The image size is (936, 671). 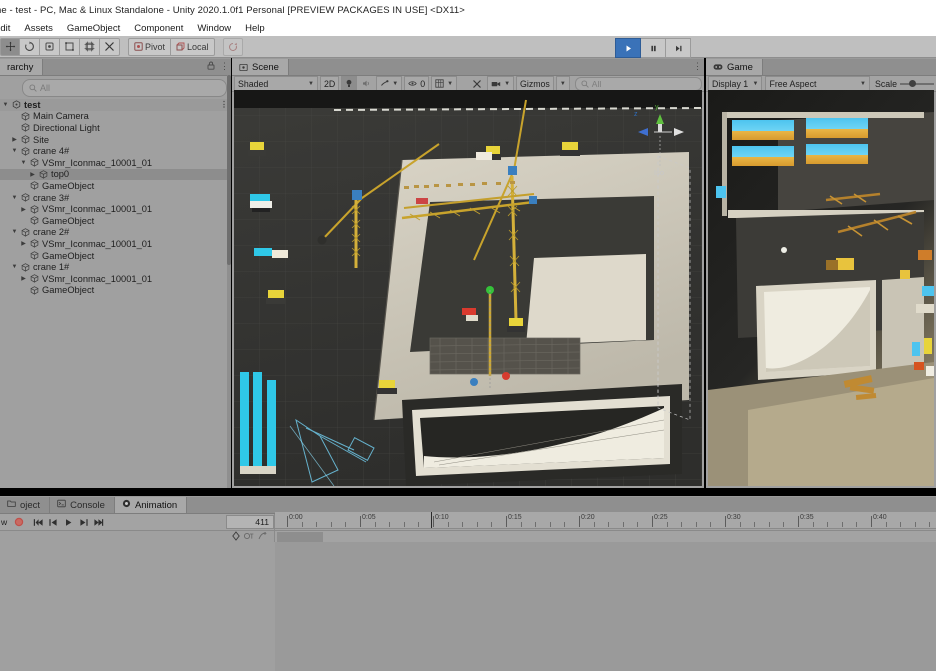 I want to click on scene-hidden-objects: 0, so click(x=417, y=83).